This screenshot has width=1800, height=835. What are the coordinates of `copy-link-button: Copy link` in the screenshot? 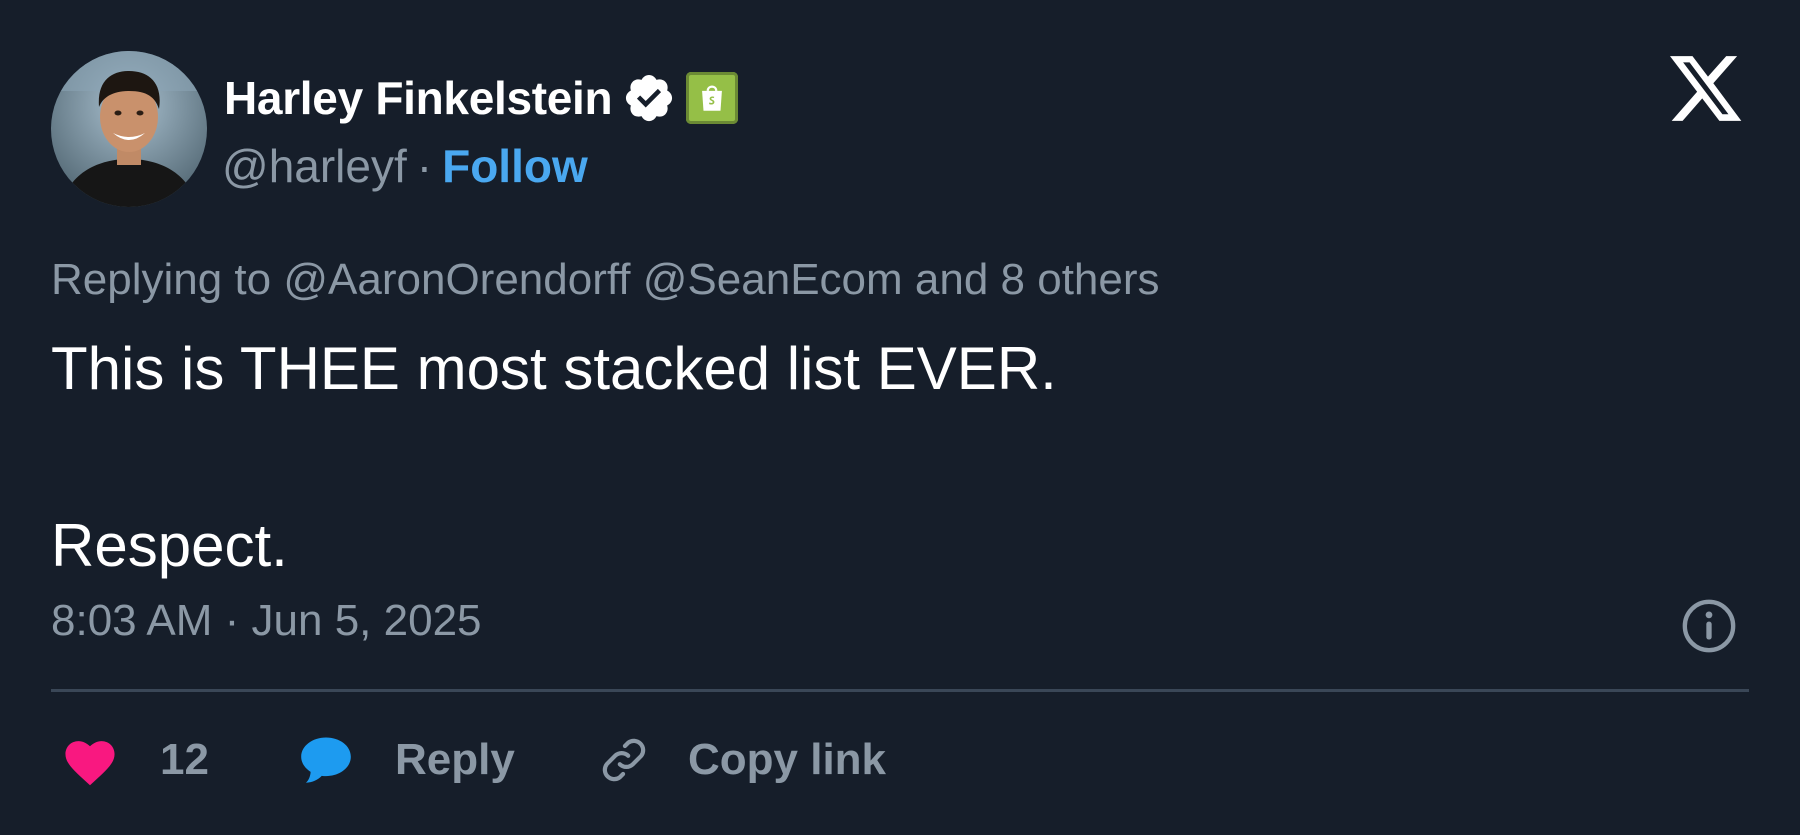 It's located at (741, 760).